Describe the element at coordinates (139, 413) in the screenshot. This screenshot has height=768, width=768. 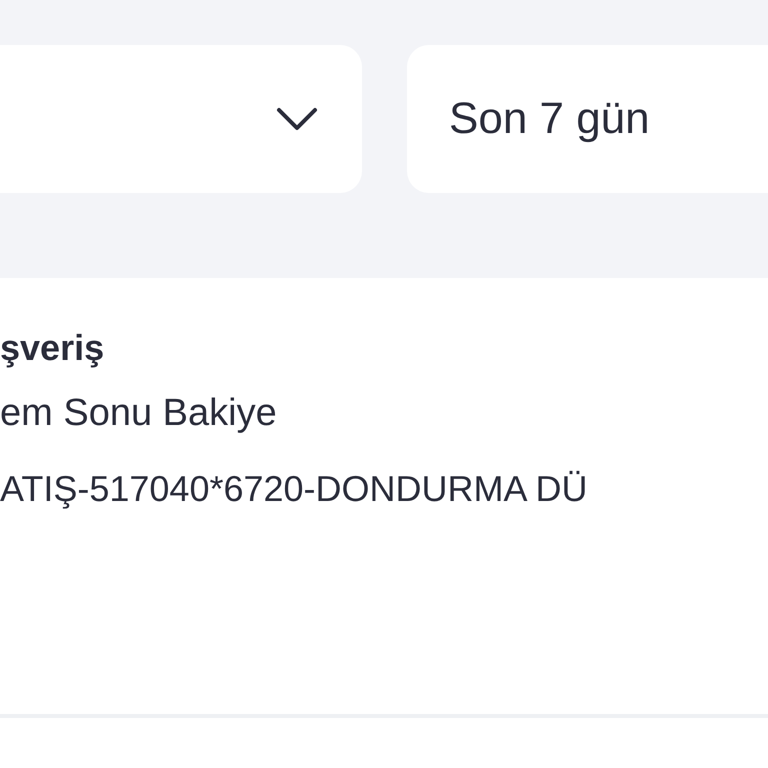
I see `transaction-subtitle: em Sonu Bakiye` at that location.